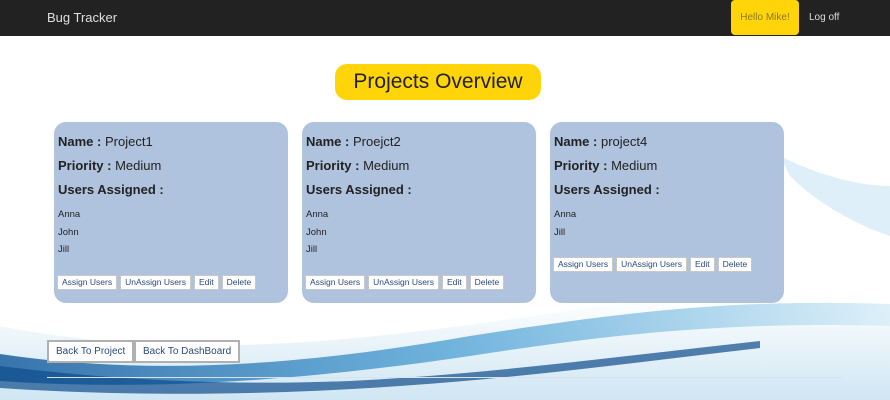 This screenshot has height=400, width=890. I want to click on project-name: Proejct2, so click(376, 141).